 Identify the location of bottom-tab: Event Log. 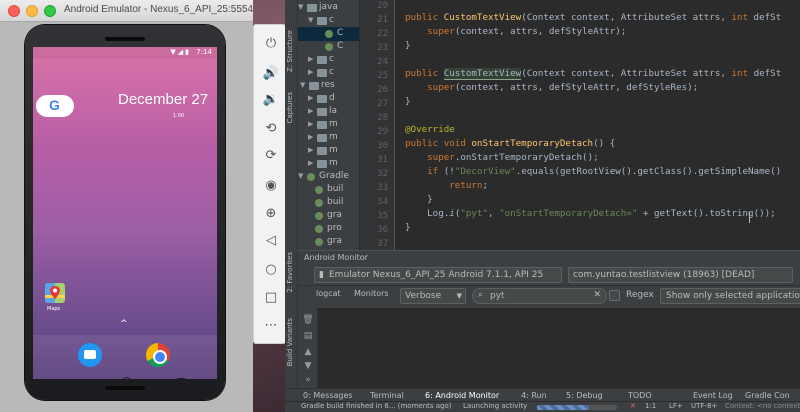
(713, 395).